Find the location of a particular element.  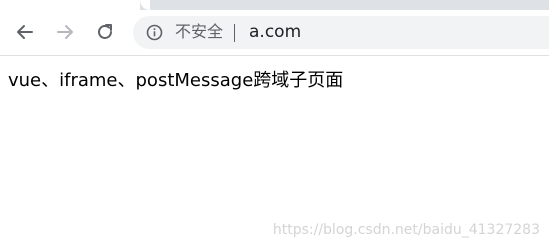

forward-arrow-icon is located at coordinates (65, 32).